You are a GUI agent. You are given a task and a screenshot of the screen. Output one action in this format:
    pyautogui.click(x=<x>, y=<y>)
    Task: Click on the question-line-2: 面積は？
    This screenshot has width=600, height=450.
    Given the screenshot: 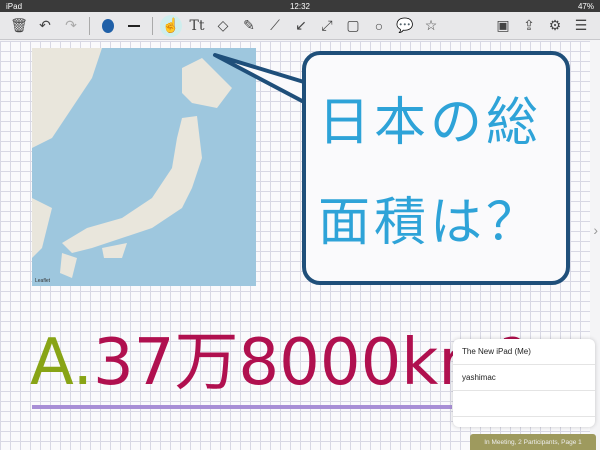 What is the action you would take?
    pyautogui.click(x=430, y=223)
    